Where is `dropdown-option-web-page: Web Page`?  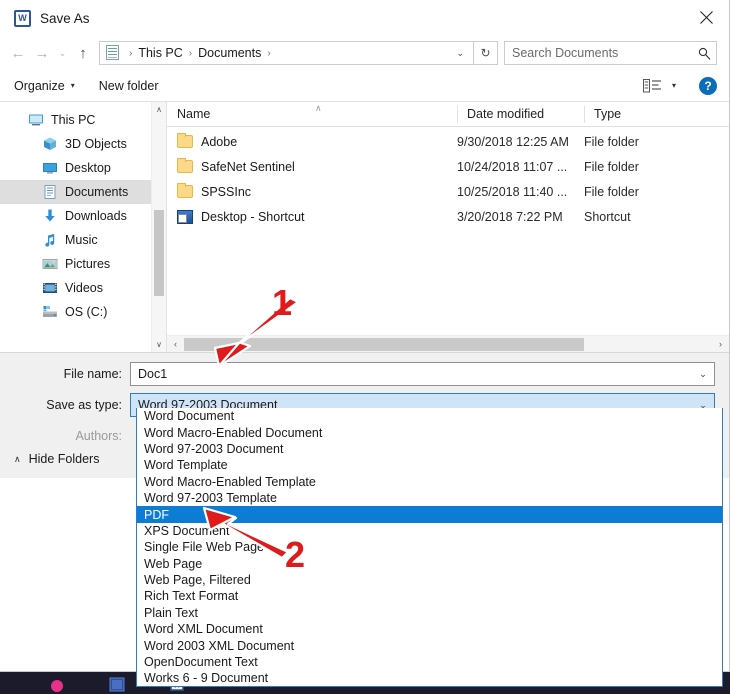
dropdown-option-web-page: Web Page is located at coordinates (429, 564).